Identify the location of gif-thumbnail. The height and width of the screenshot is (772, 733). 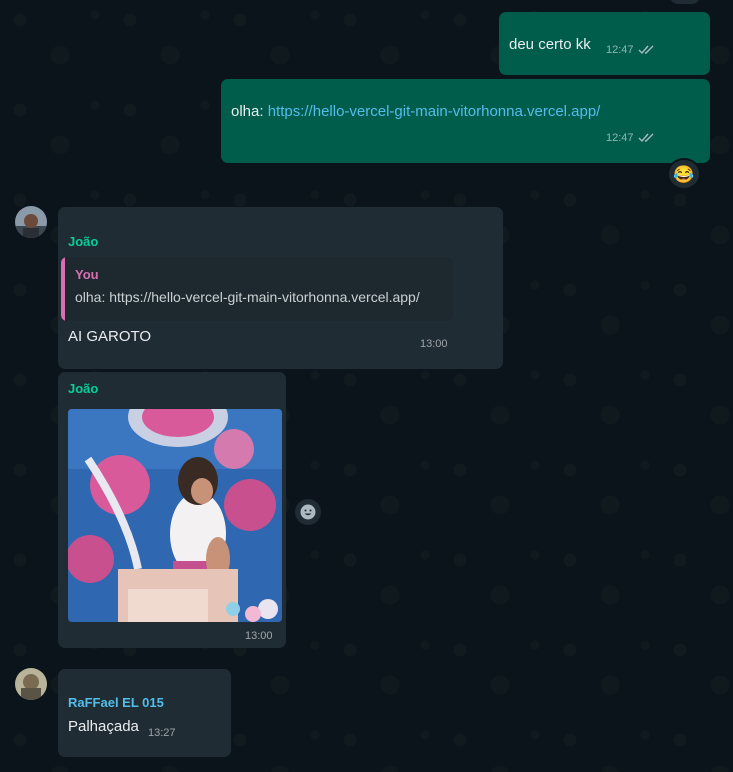
(175, 515).